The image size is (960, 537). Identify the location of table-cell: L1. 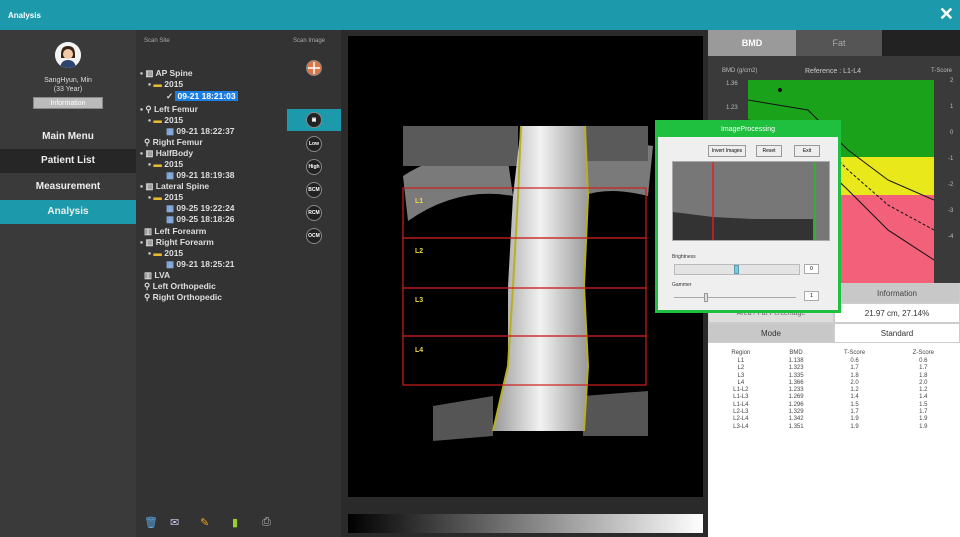
(741, 361).